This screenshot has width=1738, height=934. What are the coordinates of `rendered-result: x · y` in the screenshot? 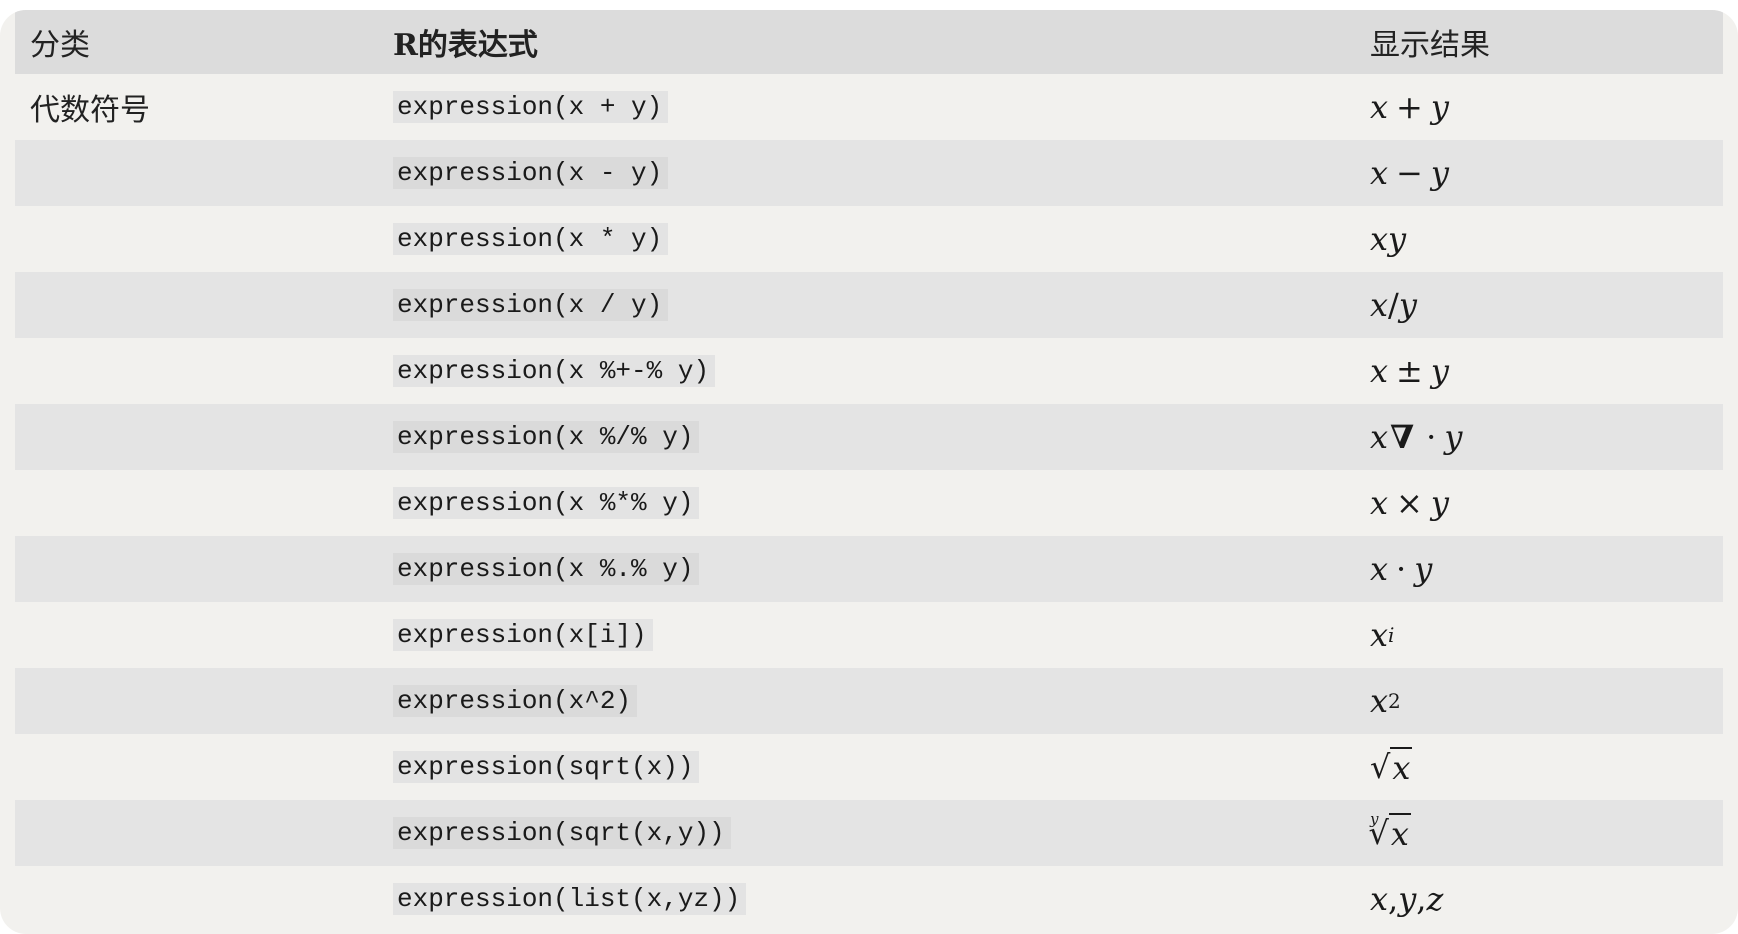 It's located at (1401, 569).